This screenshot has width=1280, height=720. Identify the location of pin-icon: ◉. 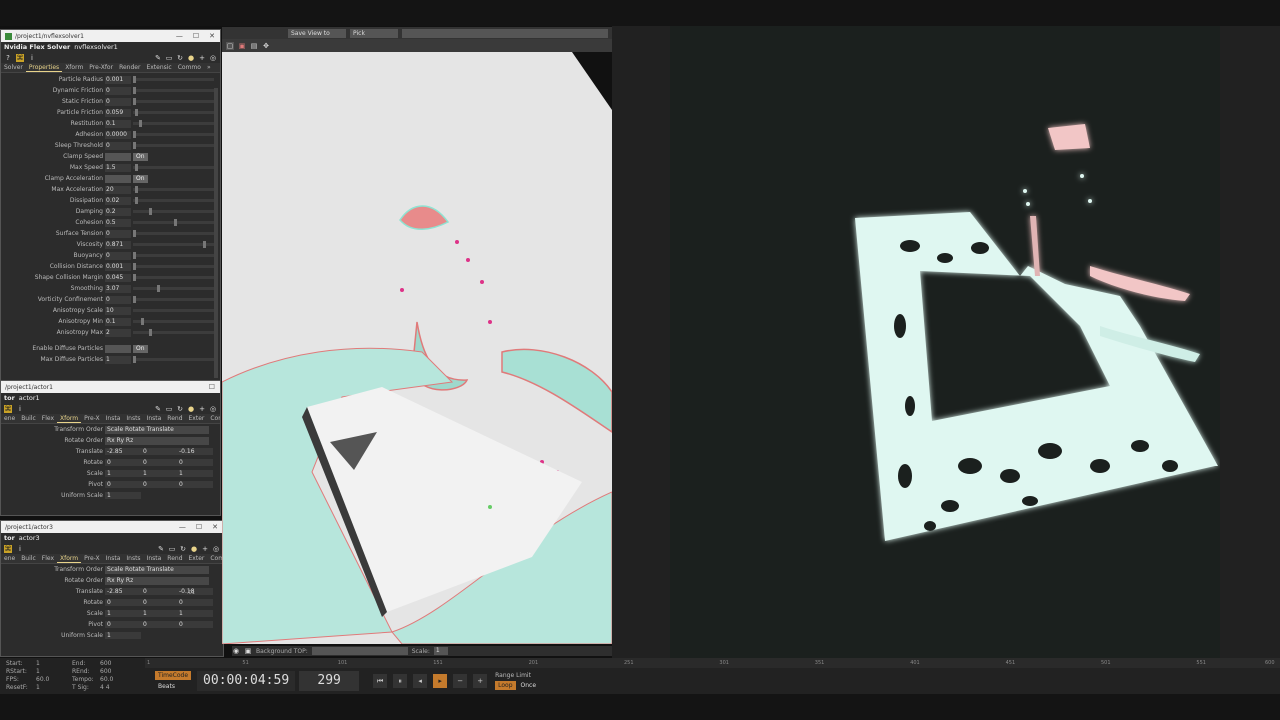
(236, 651).